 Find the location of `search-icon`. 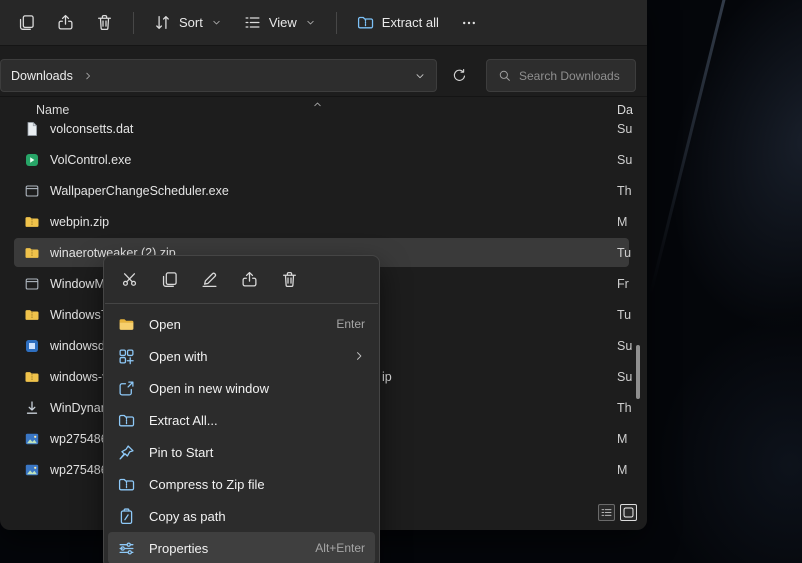

search-icon is located at coordinates (504, 75).